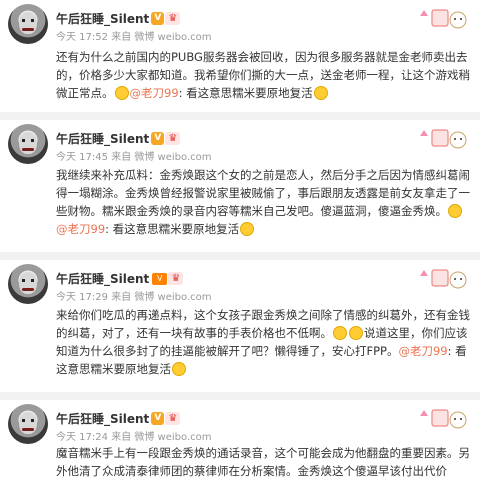 The image size is (480, 480). Describe the element at coordinates (160, 278) in the screenshot. I see `vip-badge-icon: V` at that location.